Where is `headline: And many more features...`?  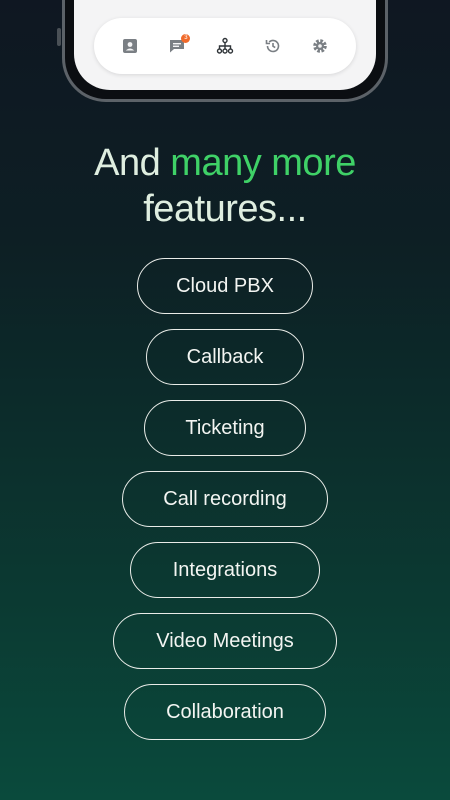
headline: And many more features... is located at coordinates (225, 186).